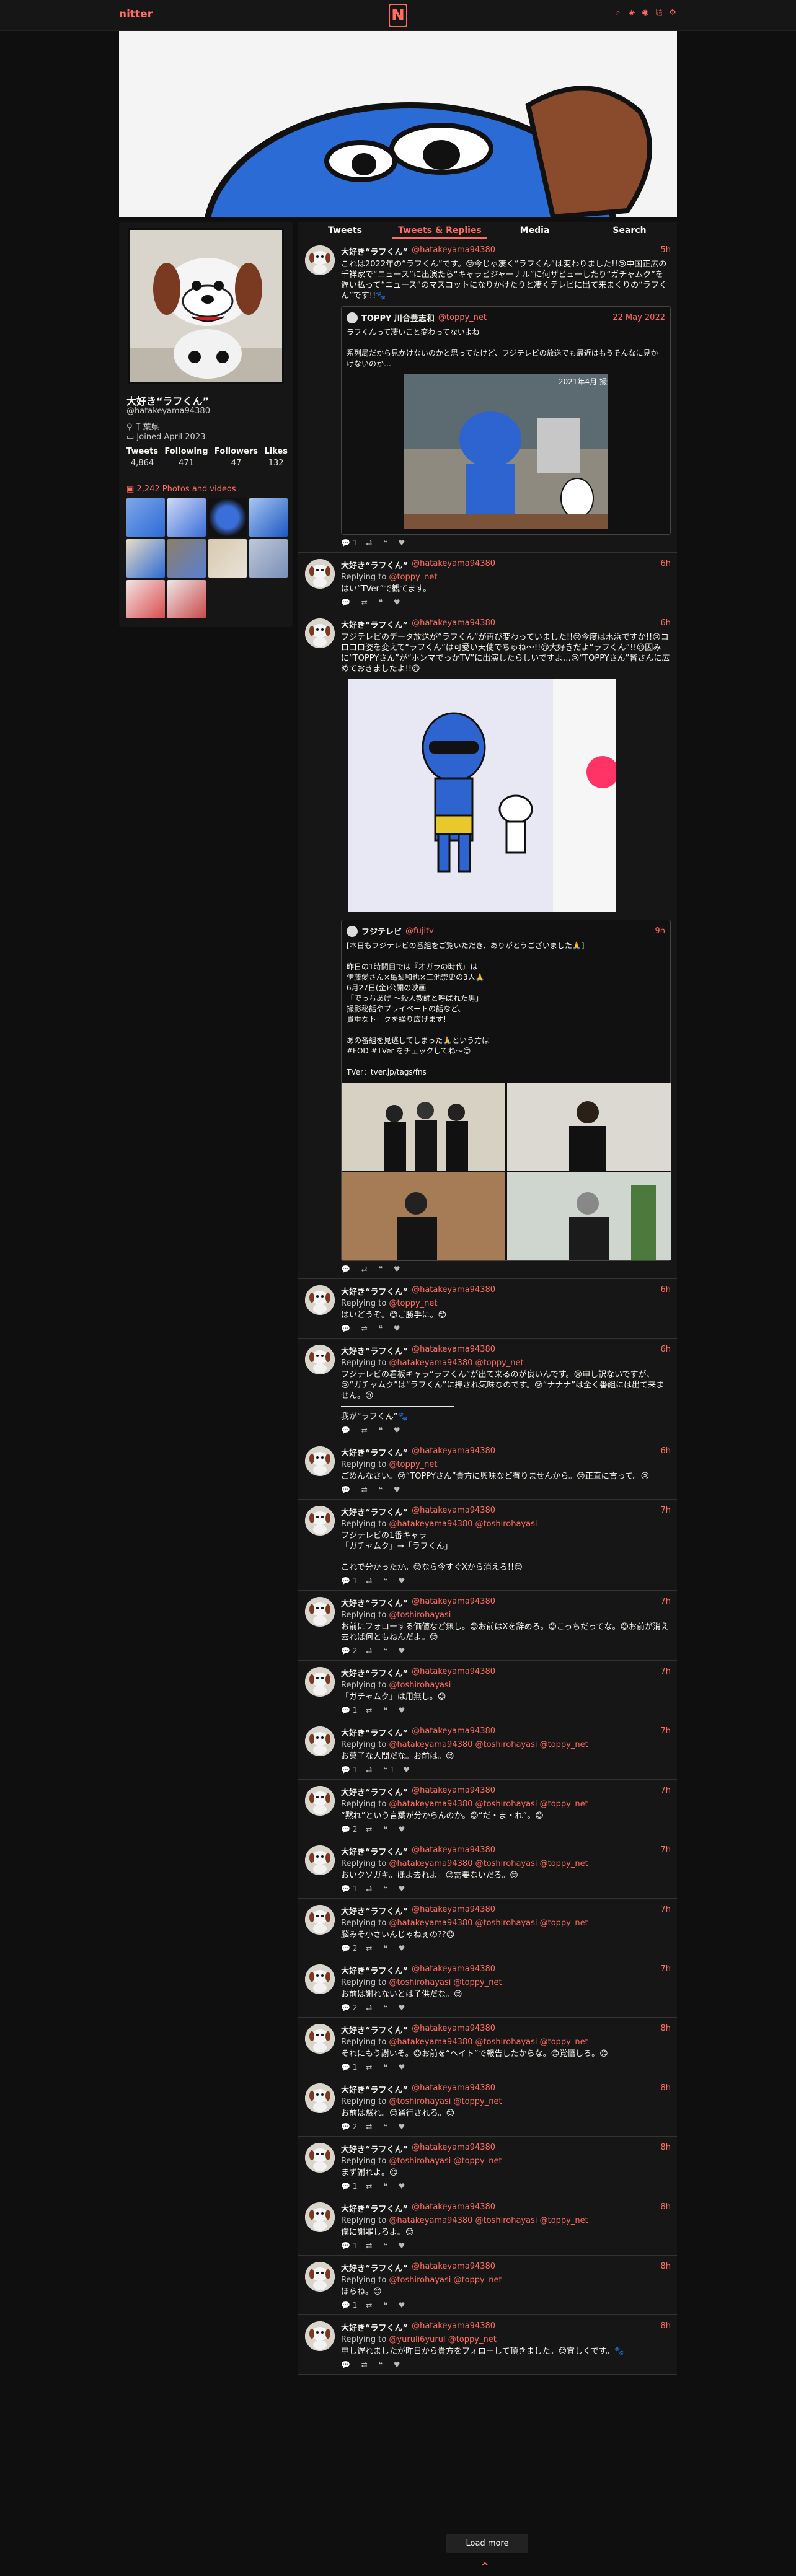 The width and height of the screenshot is (796, 2576). I want to click on rss-icon: ◈, so click(631, 13).